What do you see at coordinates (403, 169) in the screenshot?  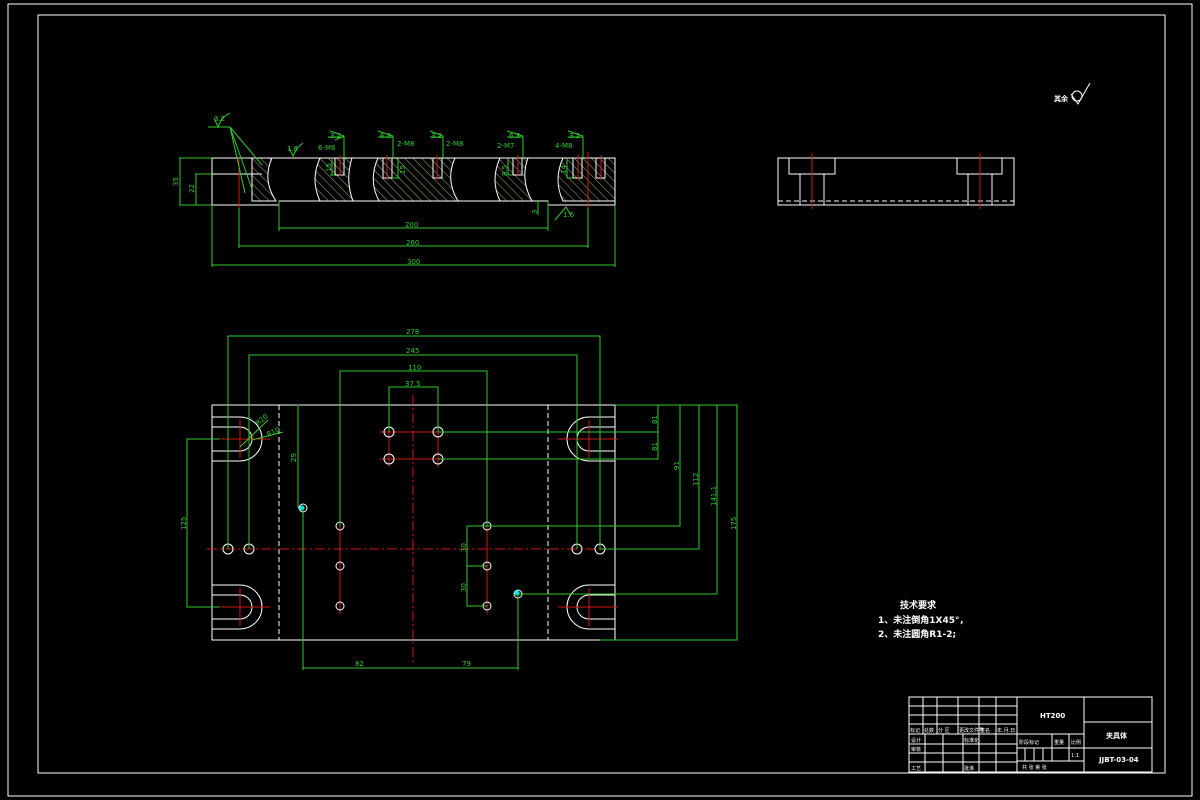 I see `dim-depth-2: 15` at bounding box center [403, 169].